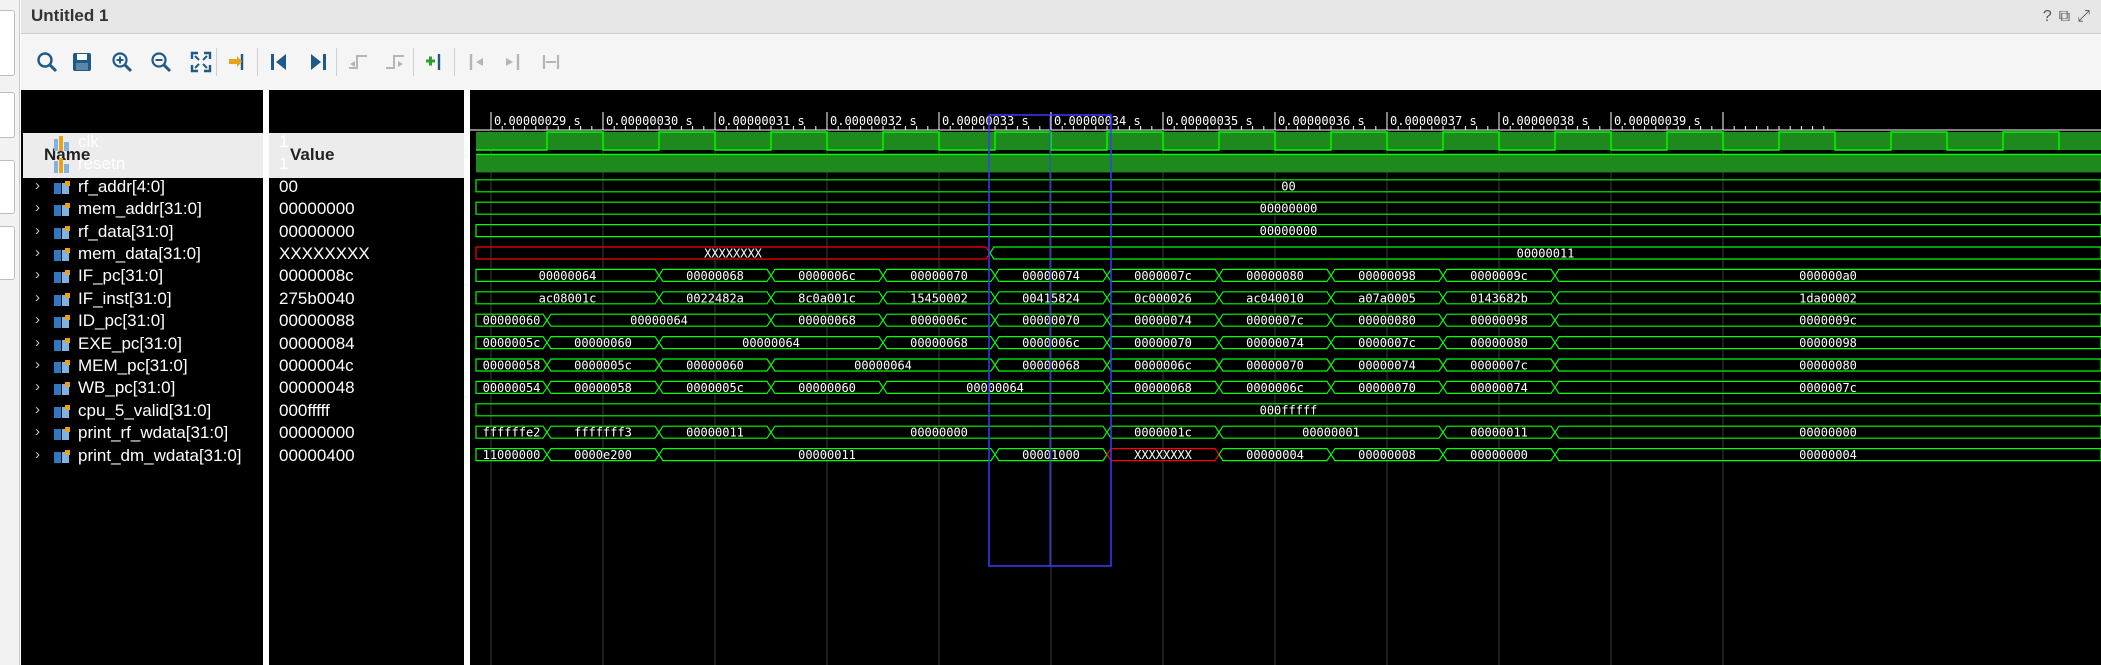  I want to click on signal-name: clk, so click(88, 141).